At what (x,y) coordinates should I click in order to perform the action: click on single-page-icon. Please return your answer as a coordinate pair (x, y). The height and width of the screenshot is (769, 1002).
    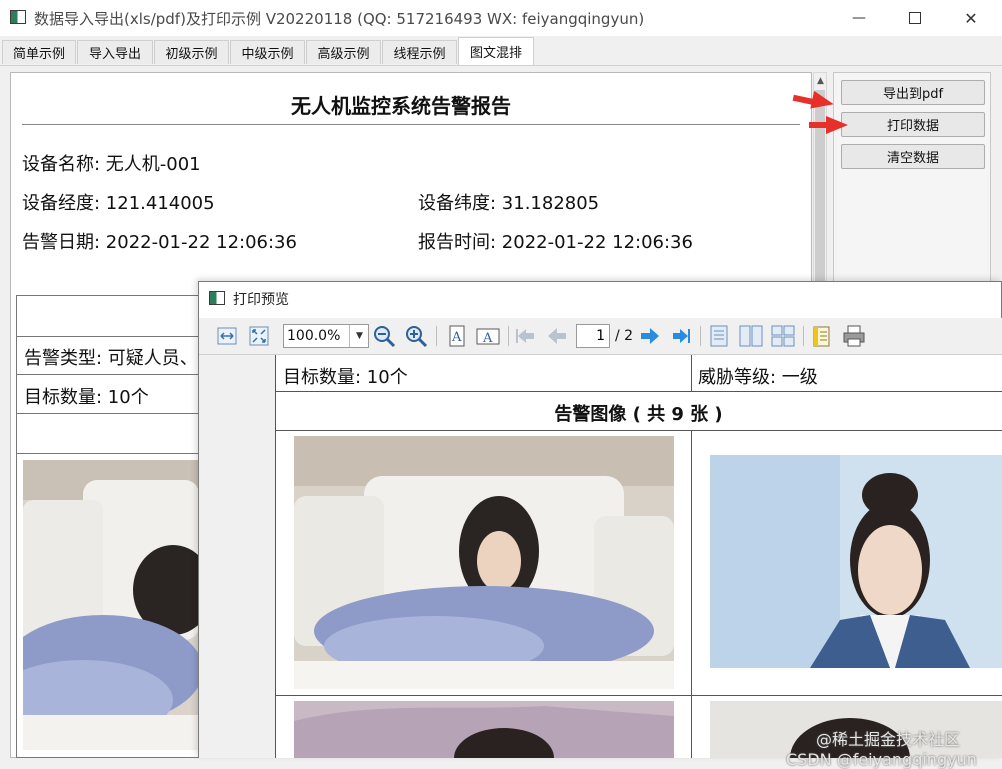
    Looking at the image, I should click on (719, 336).